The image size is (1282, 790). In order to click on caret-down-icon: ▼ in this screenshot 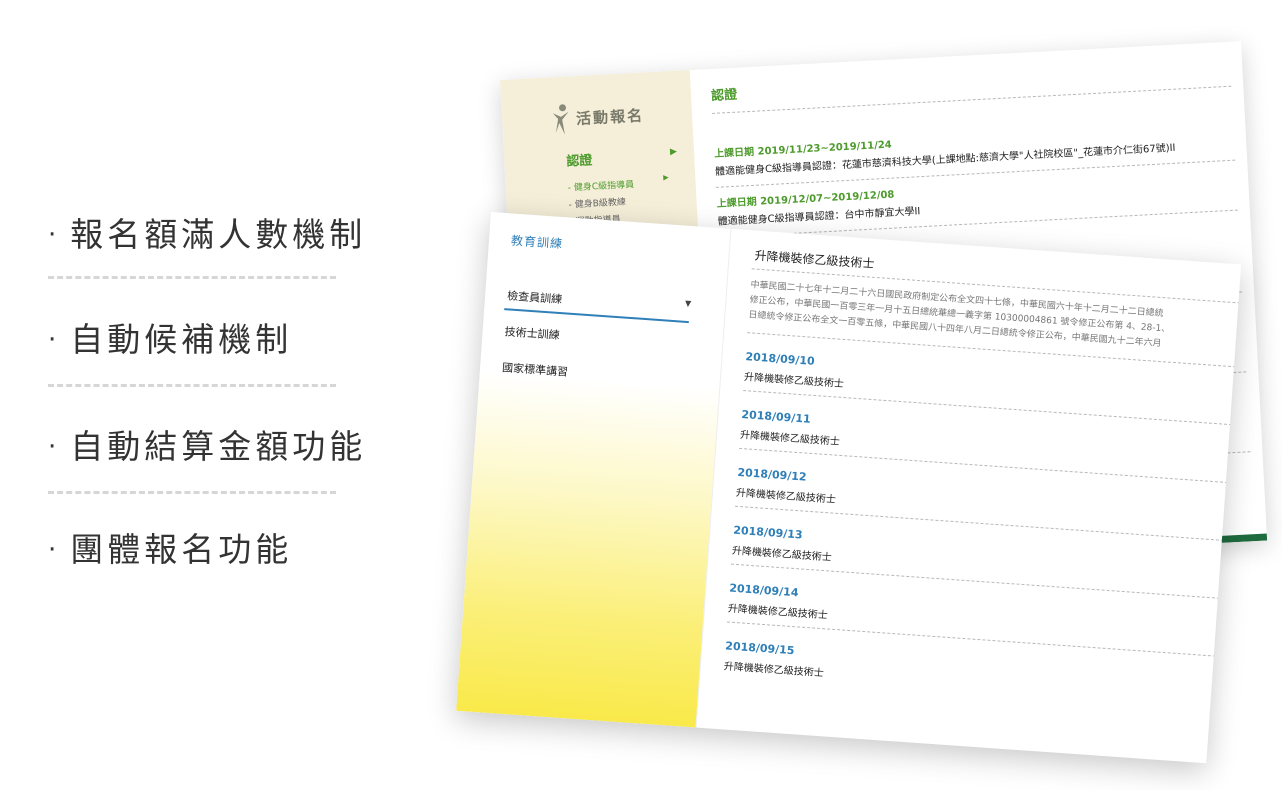, I will do `click(688, 303)`.